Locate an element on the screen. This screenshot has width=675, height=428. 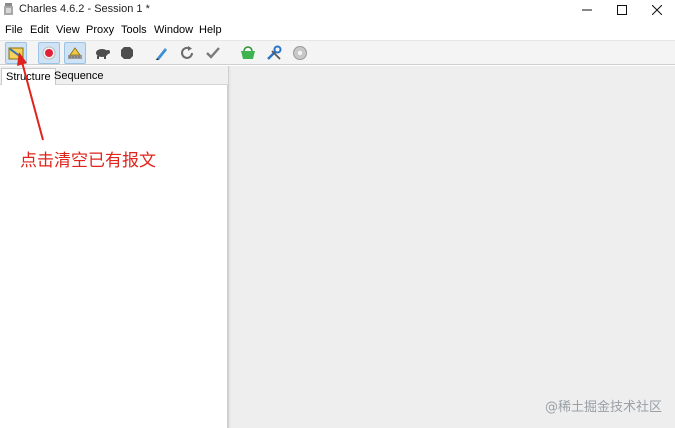
menu-file: File is located at coordinates (14, 30).